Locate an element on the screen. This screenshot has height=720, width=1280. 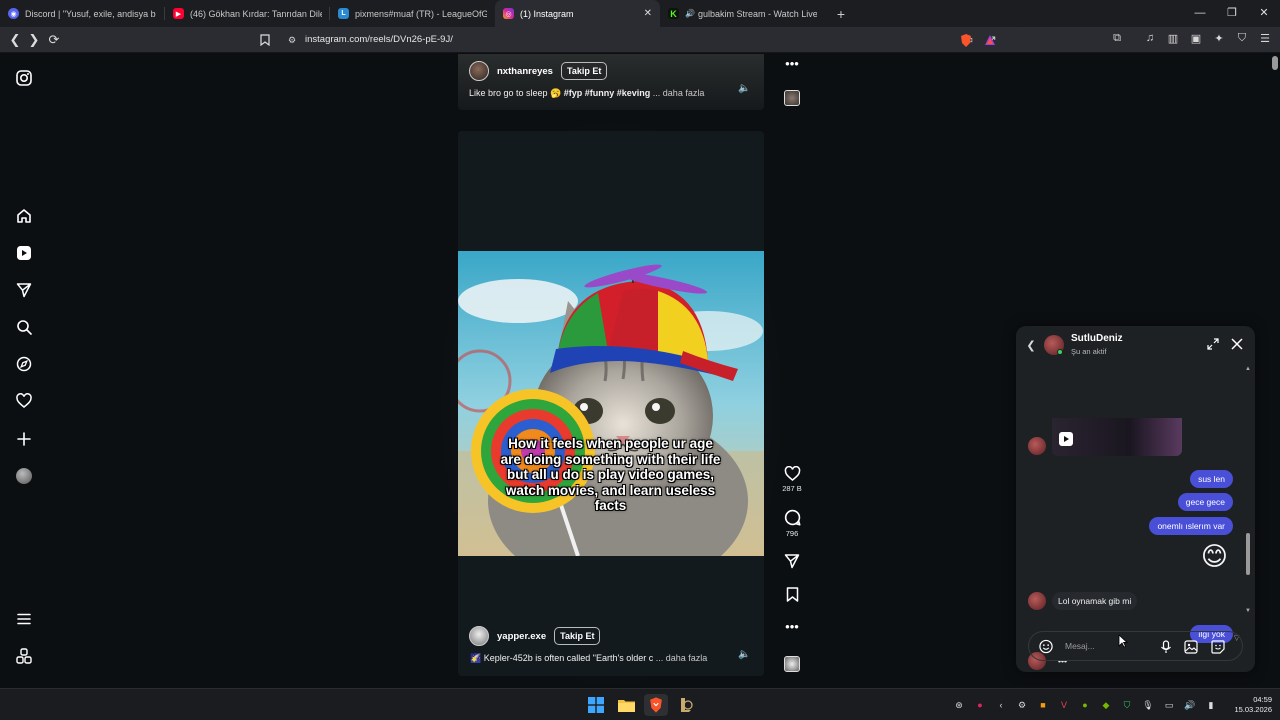
tab-instagram: ◎ (1) Instagram ✕ is located at coordinates (577, 13).